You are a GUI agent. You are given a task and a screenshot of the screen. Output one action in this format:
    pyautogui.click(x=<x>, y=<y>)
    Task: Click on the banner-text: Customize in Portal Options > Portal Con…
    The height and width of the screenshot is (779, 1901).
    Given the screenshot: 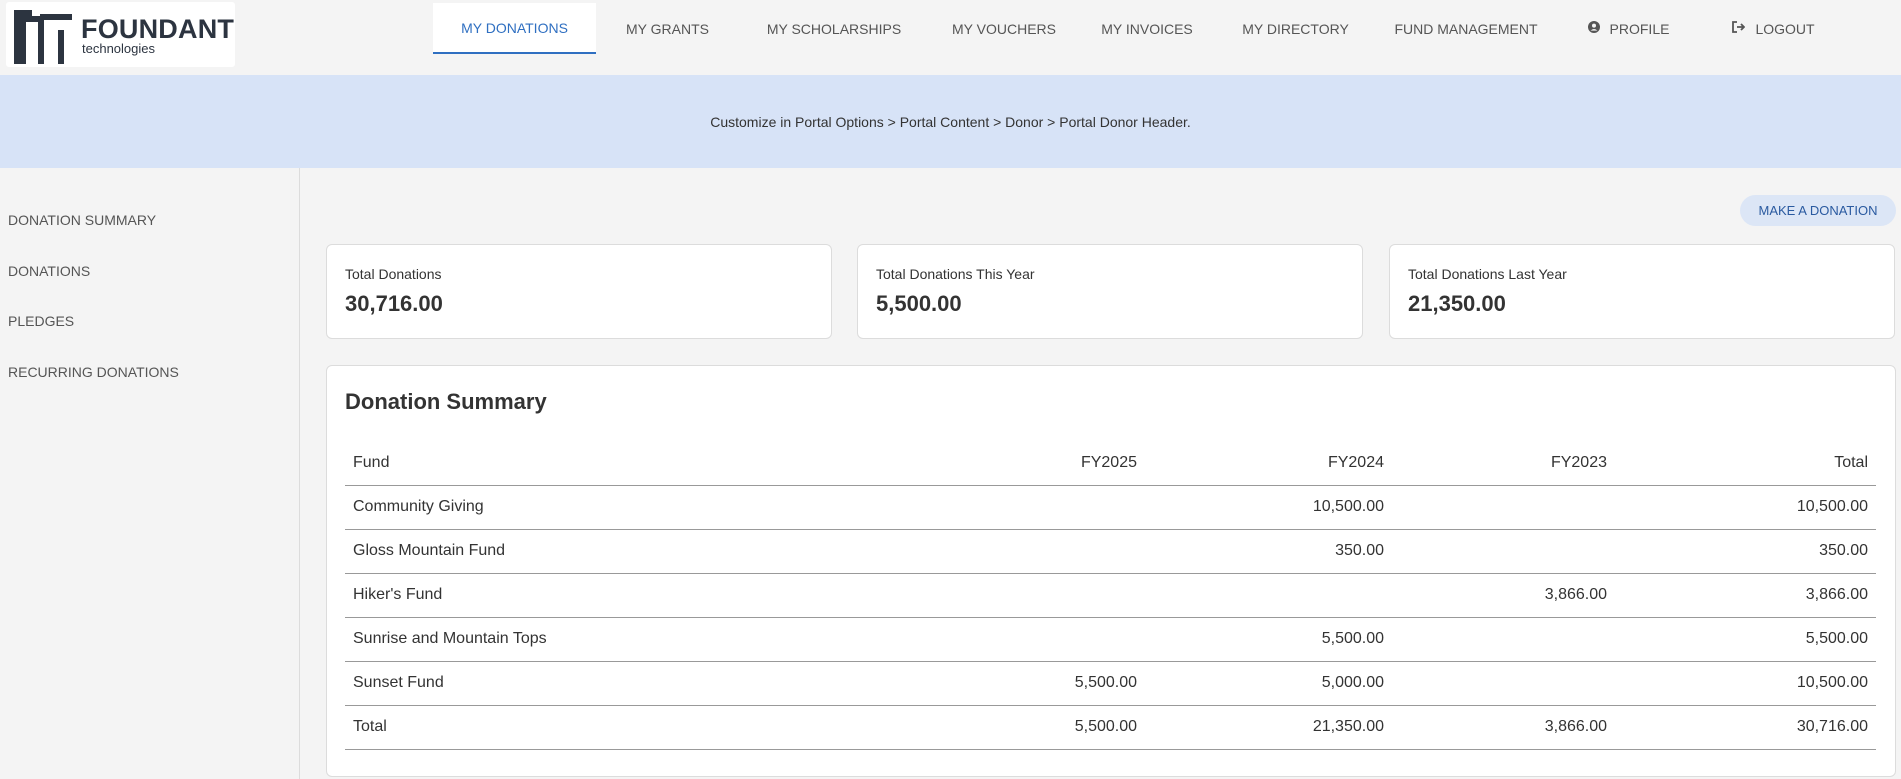 What is the action you would take?
    pyautogui.click(x=950, y=121)
    